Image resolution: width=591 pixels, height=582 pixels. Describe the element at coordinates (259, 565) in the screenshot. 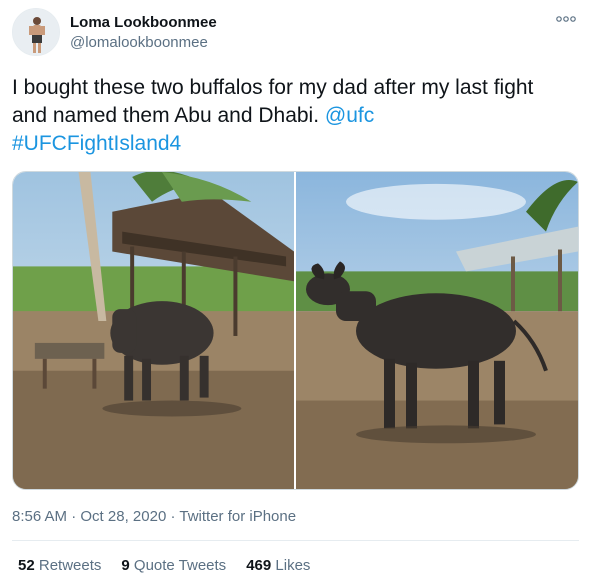

I see `likes-count: 469` at that location.